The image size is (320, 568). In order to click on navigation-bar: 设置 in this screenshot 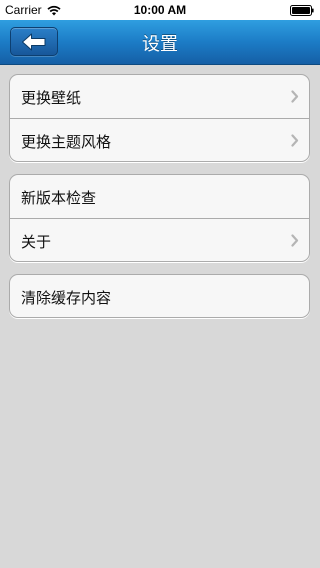, I will do `click(160, 42)`.